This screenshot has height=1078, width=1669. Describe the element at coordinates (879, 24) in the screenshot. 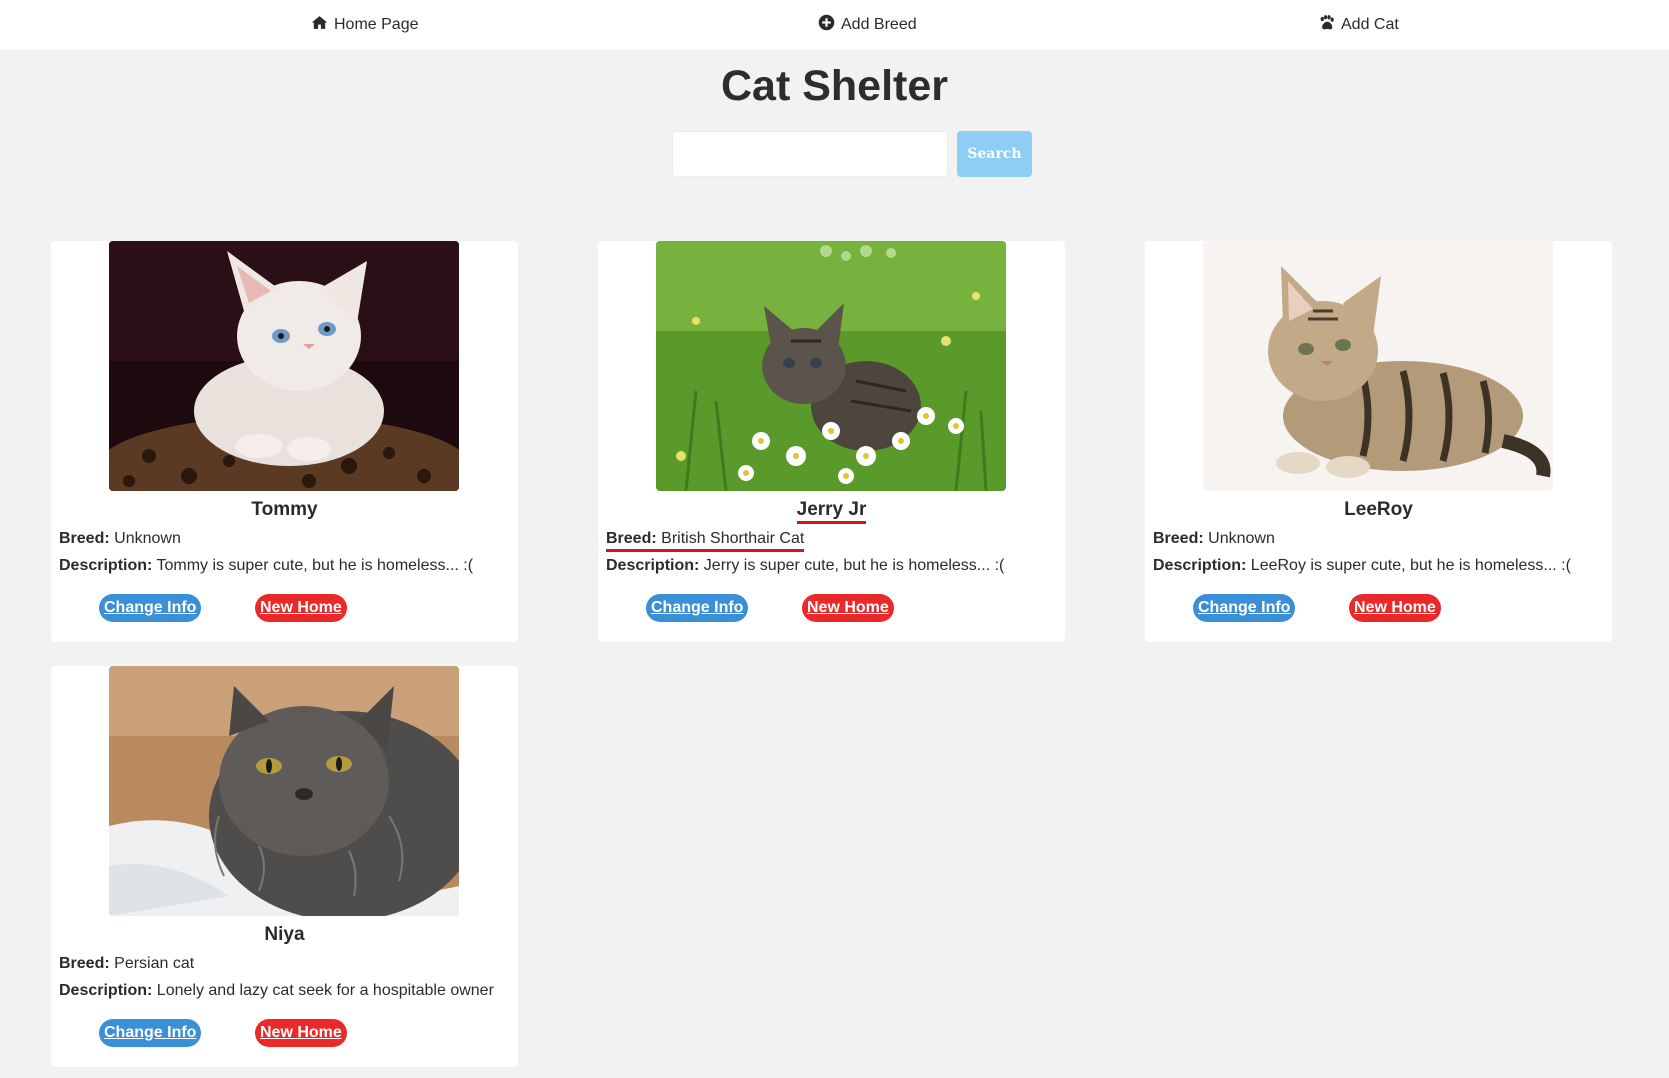

I see `nav-add-breed-label: Add Breed` at that location.